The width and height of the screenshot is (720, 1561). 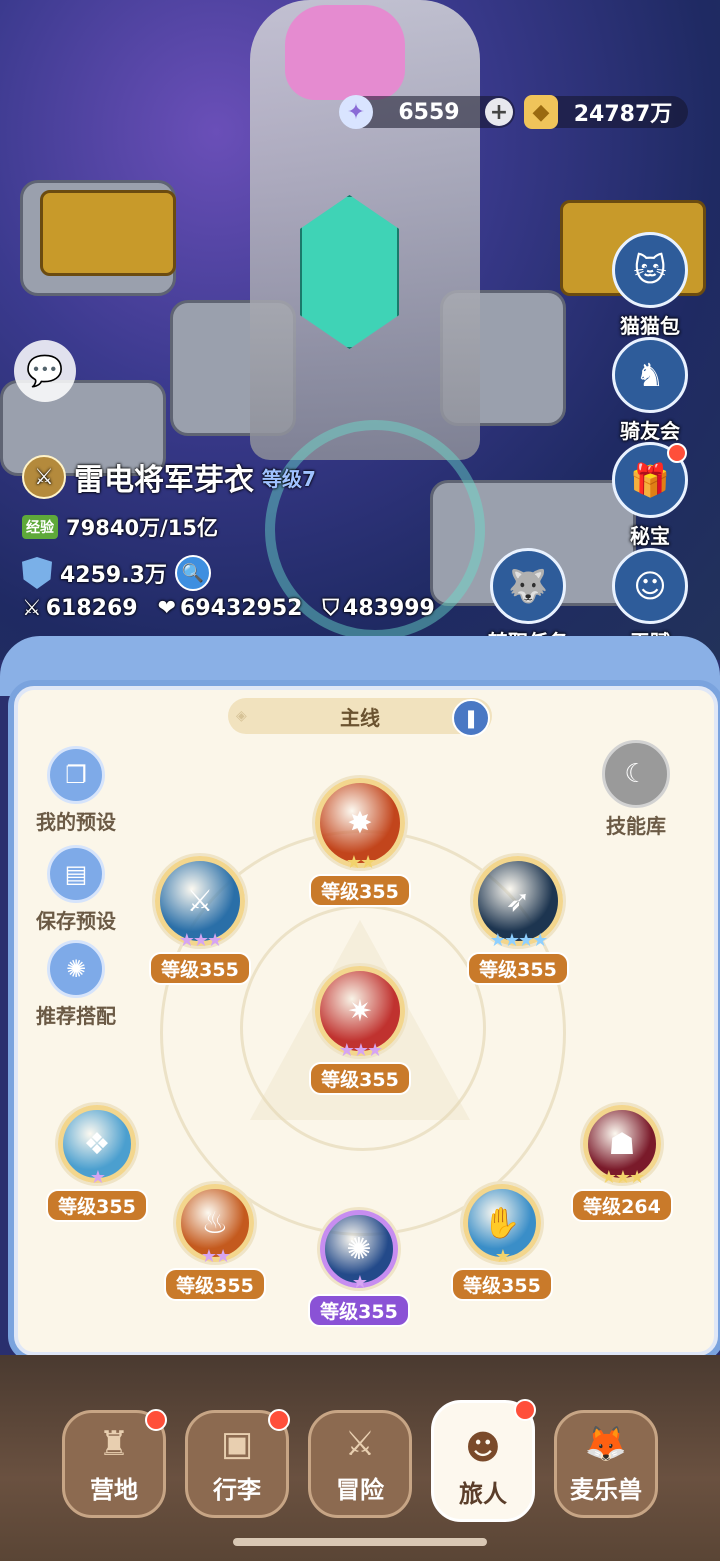 I want to click on nav-camp-label: 营地, so click(x=114, y=1490).